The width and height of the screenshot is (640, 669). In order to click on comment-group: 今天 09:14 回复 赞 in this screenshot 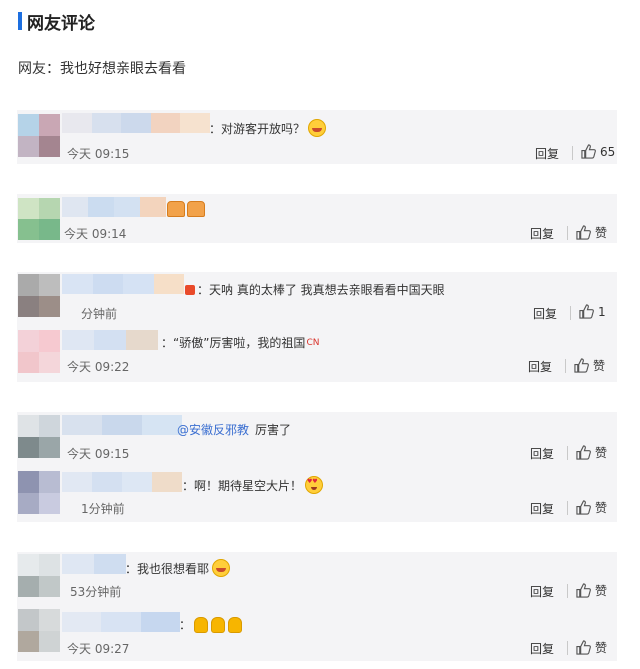, I will do `click(317, 218)`.